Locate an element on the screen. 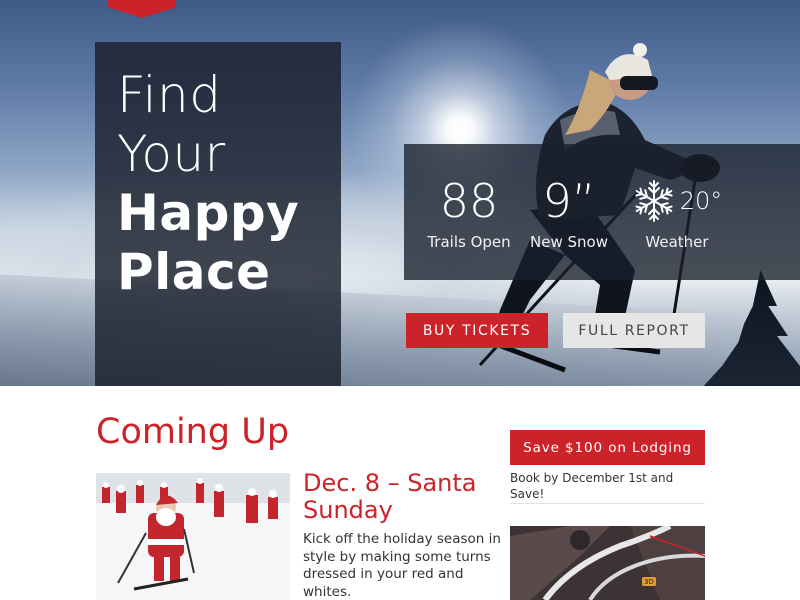  trail-map-thumbnail: 3D is located at coordinates (607, 563).